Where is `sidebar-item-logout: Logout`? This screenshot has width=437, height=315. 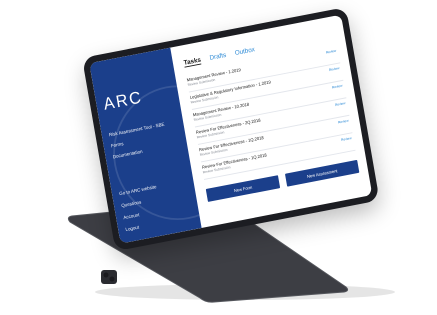 sidebar-item-logout: Logout is located at coordinates (144, 226).